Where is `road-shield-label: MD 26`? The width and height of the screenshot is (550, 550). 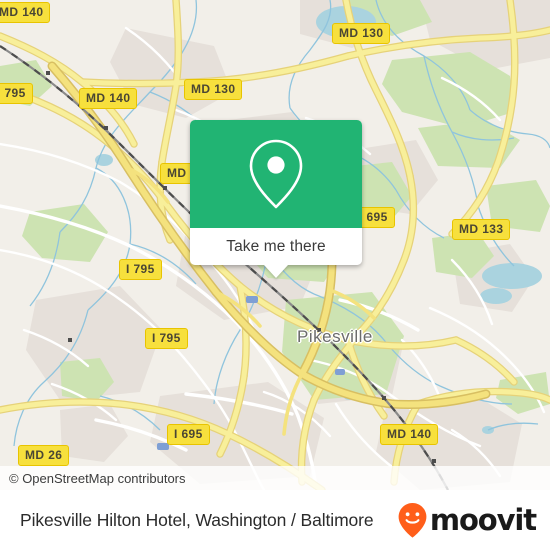
road-shield-label: MD 26 is located at coordinates (44, 455).